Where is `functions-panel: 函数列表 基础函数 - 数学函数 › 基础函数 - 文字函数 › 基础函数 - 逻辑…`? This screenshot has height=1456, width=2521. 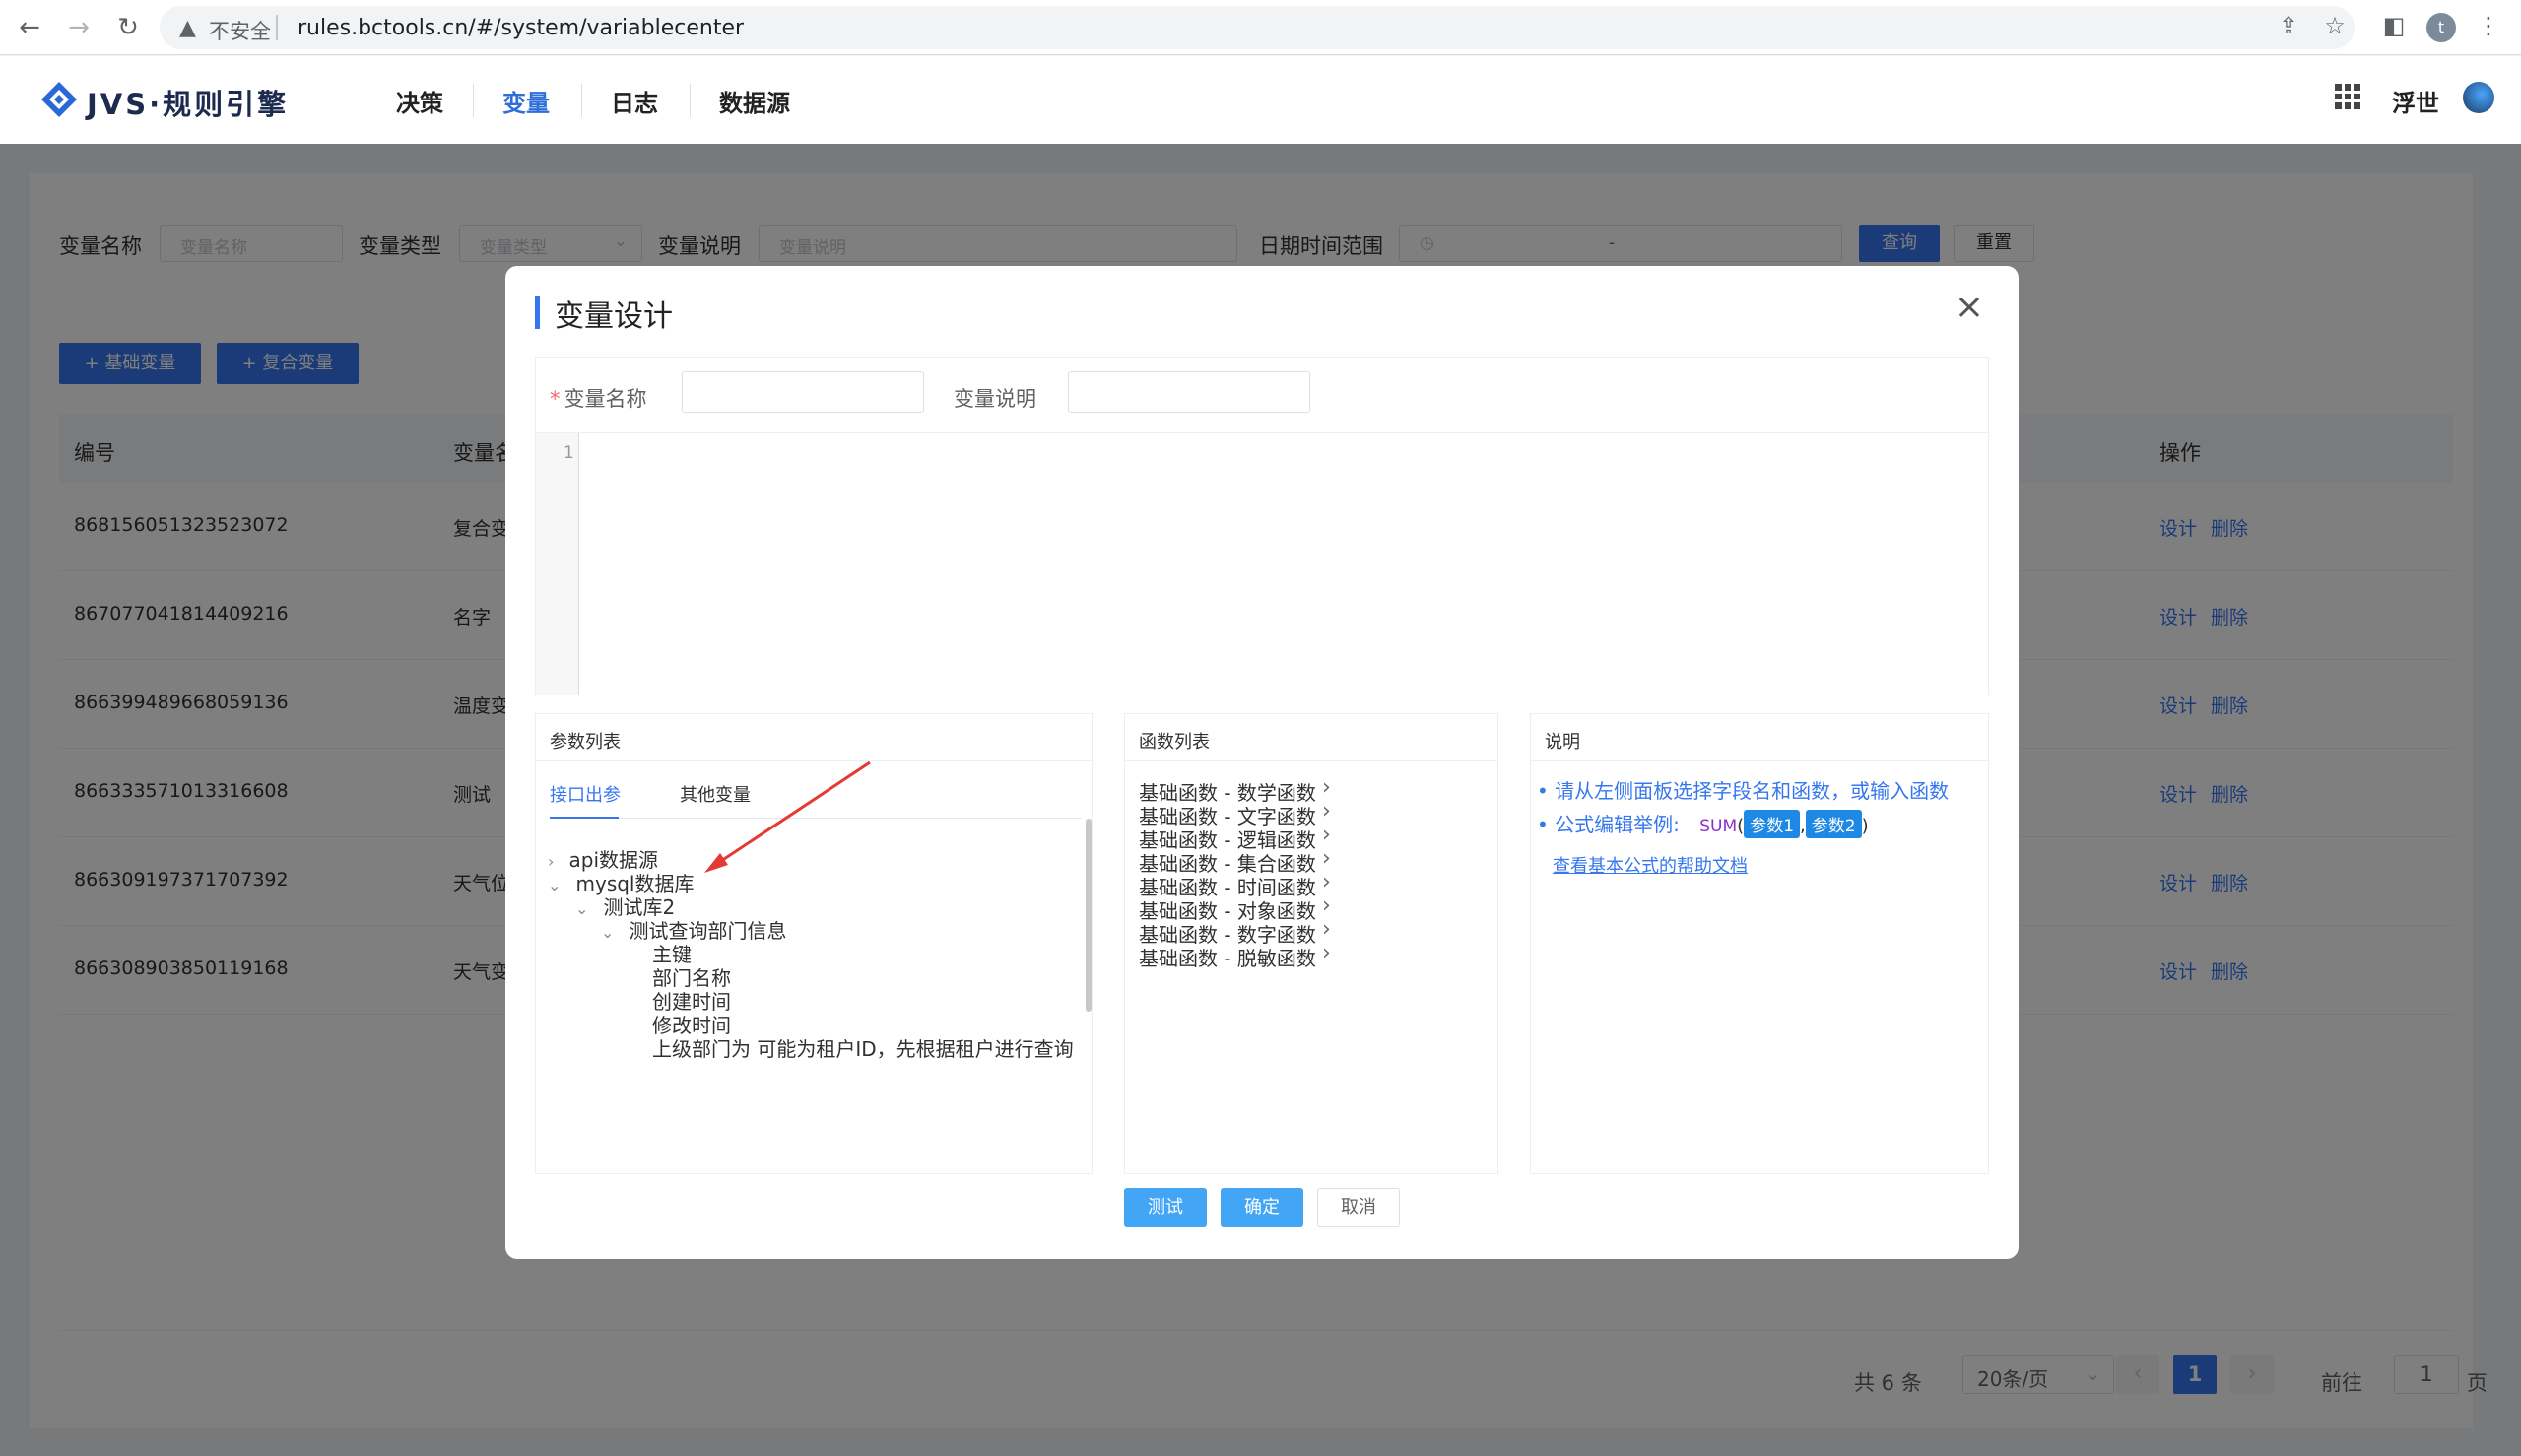 functions-panel: 函数列表 基础函数 - 数学函数 › 基础函数 - 文字函数 › 基础函数 - 逻辑… is located at coordinates (1311, 943).